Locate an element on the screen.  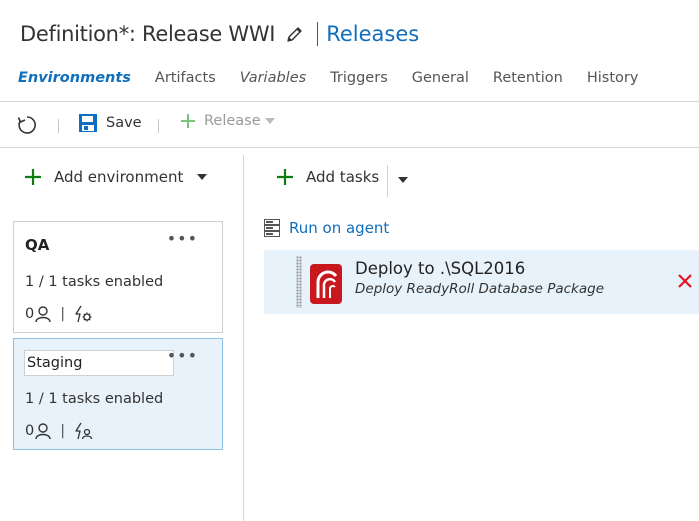
tabs-divider is located at coordinates (349, 101).